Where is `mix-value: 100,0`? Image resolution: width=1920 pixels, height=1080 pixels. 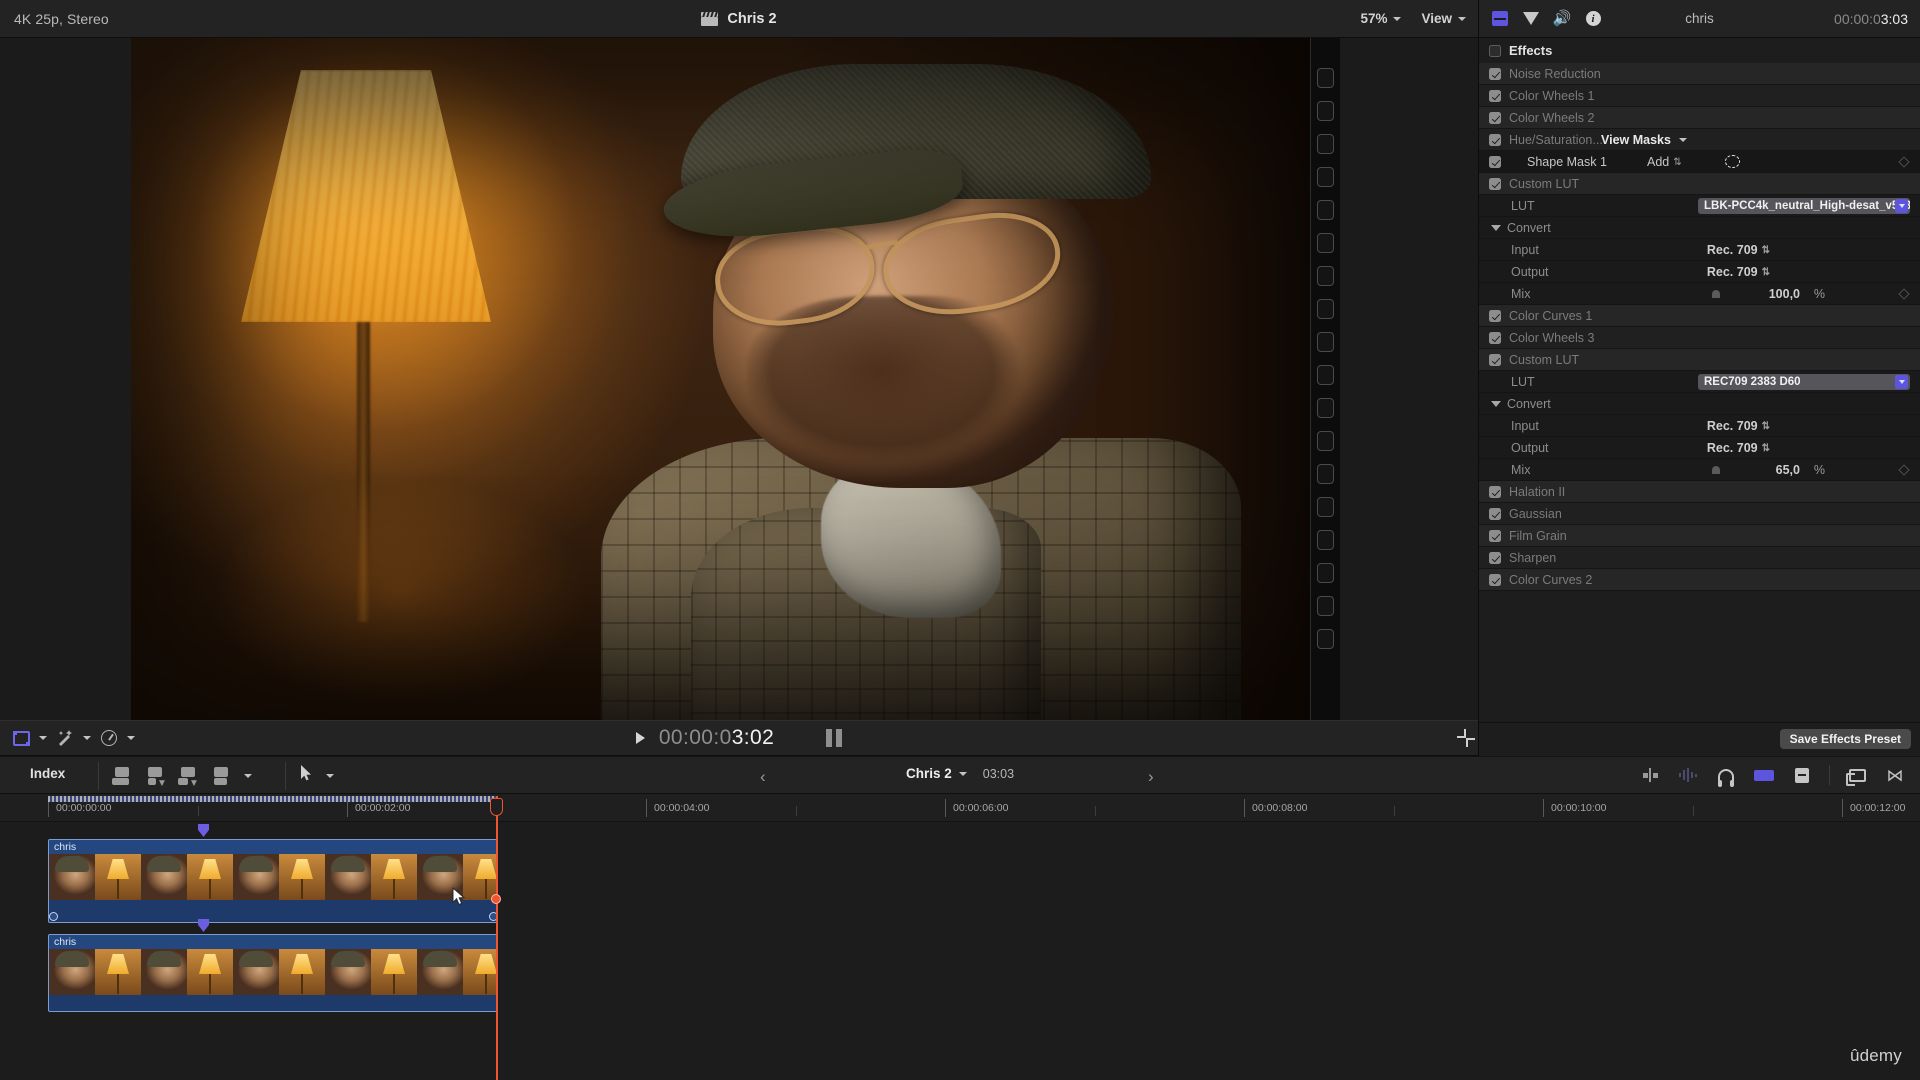
mix-value: 100,0 is located at coordinates (1784, 294).